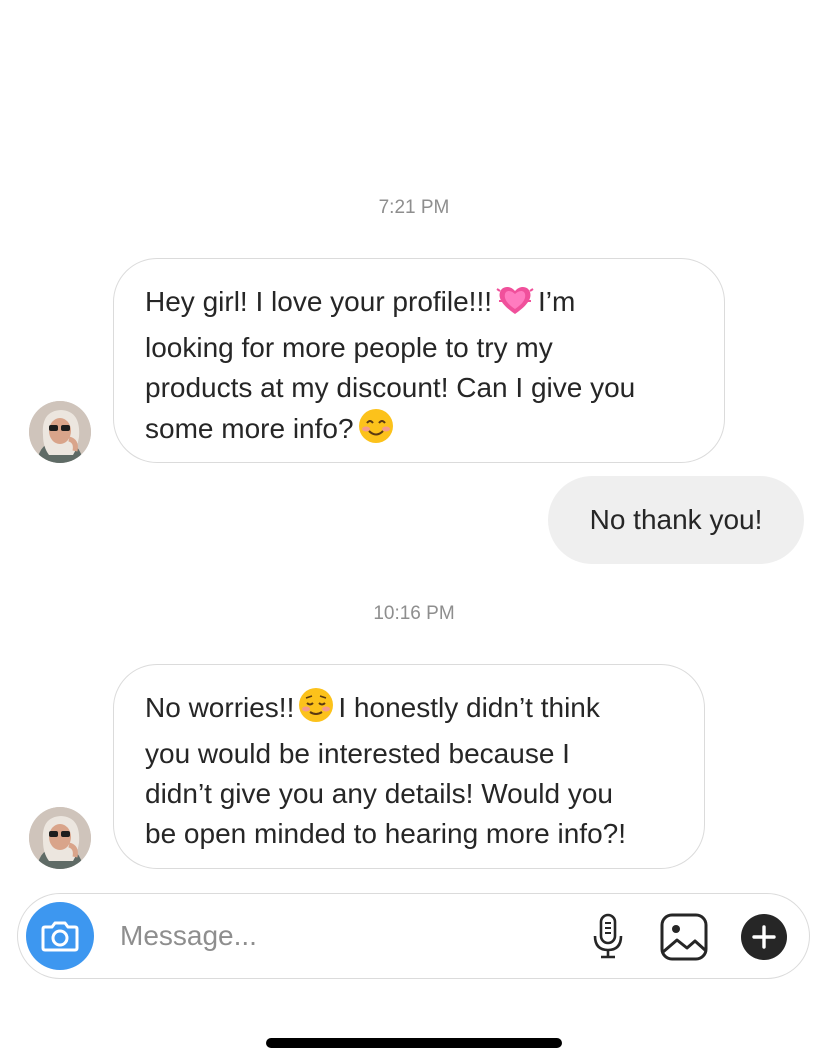 The image size is (828, 1064). Describe the element at coordinates (316, 710) in the screenshot. I see `relieved-smiling-face-emoji` at that location.